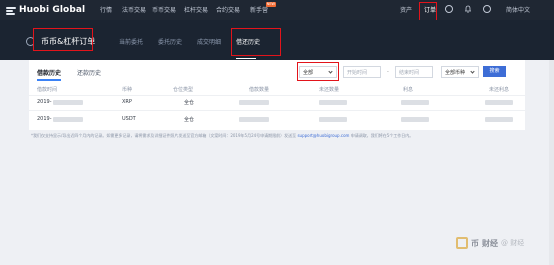  What do you see at coordinates (462, 243) in the screenshot?
I see `watermark-logo-icon` at bounding box center [462, 243].